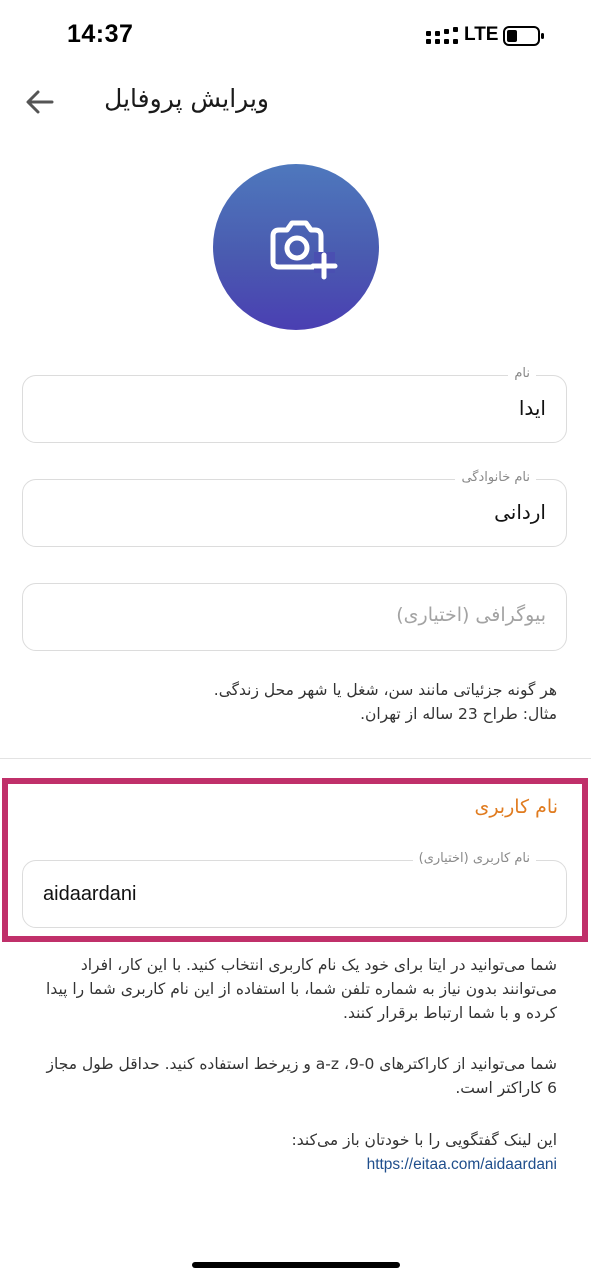 The height and width of the screenshot is (1280, 591). I want to click on last-name-value: اردانی, so click(520, 512).